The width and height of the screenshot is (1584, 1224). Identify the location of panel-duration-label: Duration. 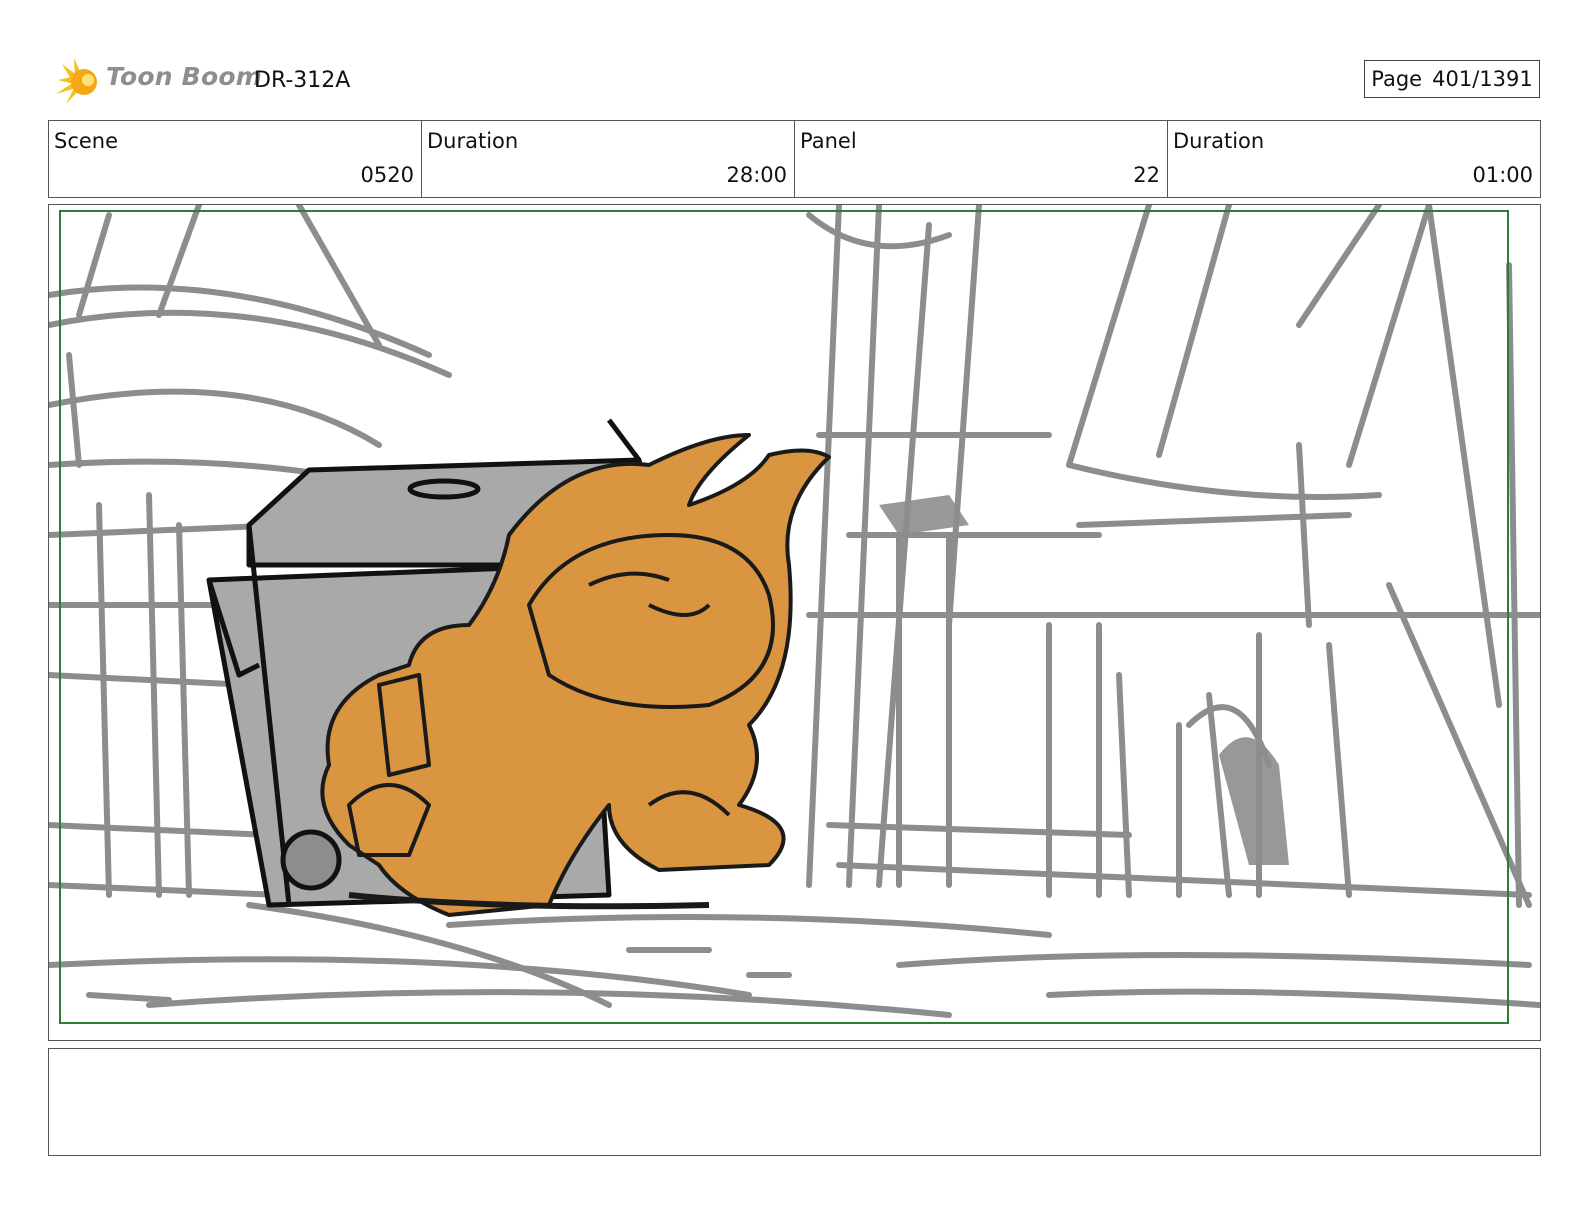
(1219, 141).